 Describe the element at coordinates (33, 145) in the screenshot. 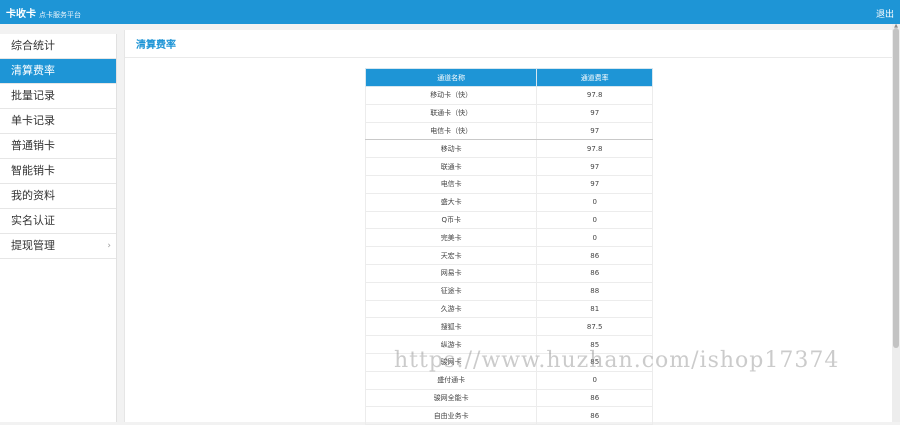

I see `sidebar-item-label: 普通销卡` at that location.